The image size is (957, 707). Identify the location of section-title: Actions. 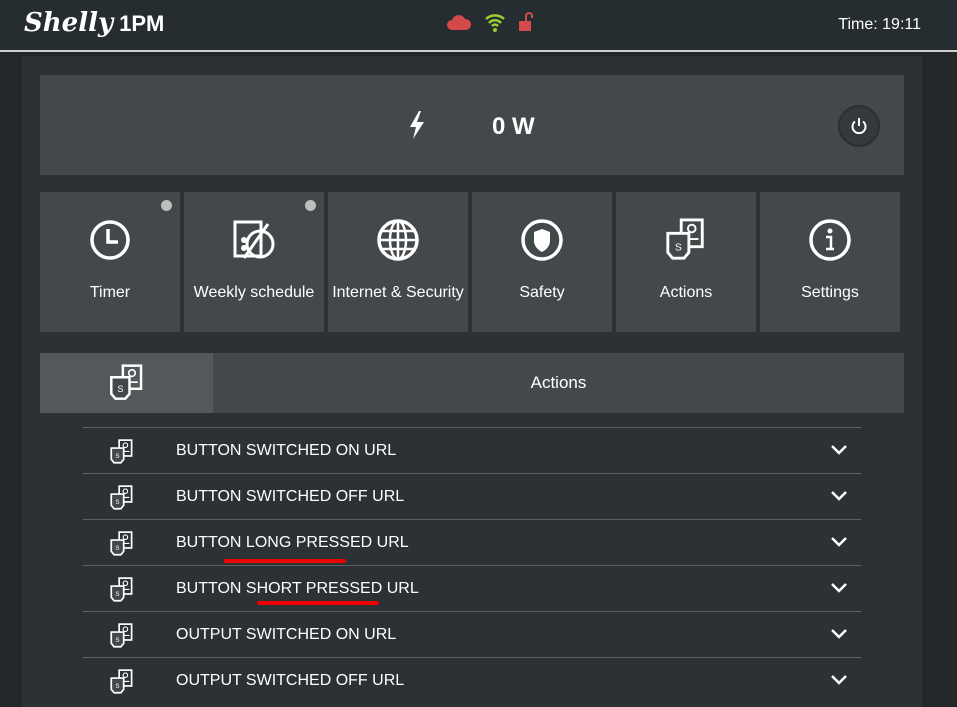
(558, 382).